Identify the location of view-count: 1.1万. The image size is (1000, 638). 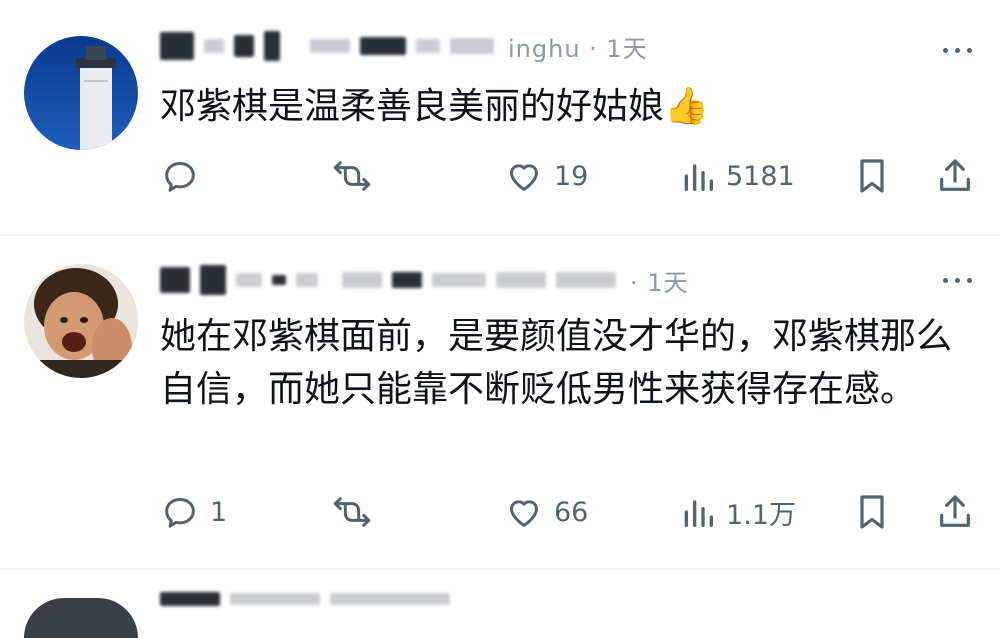
(761, 515).